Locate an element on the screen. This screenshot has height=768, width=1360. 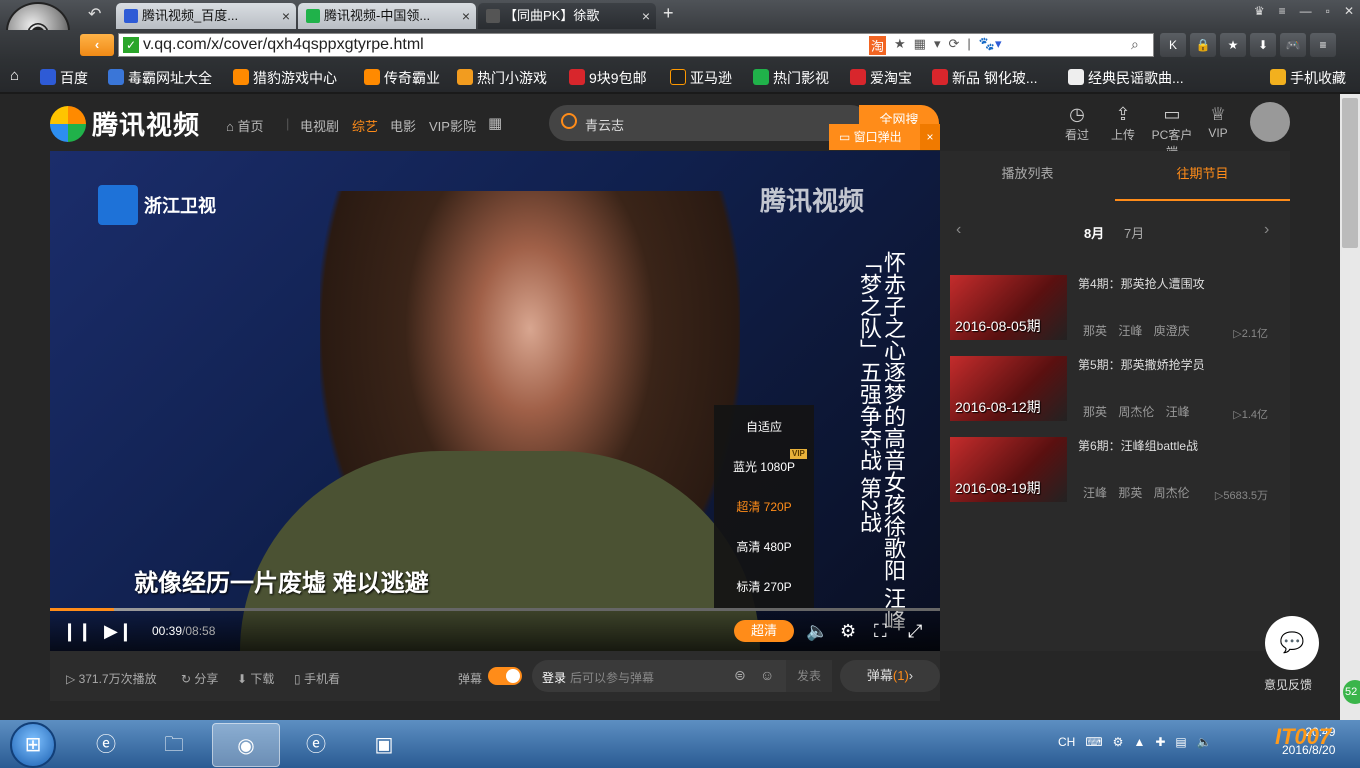
network-icon: ▤ is located at coordinates (1180, 742).